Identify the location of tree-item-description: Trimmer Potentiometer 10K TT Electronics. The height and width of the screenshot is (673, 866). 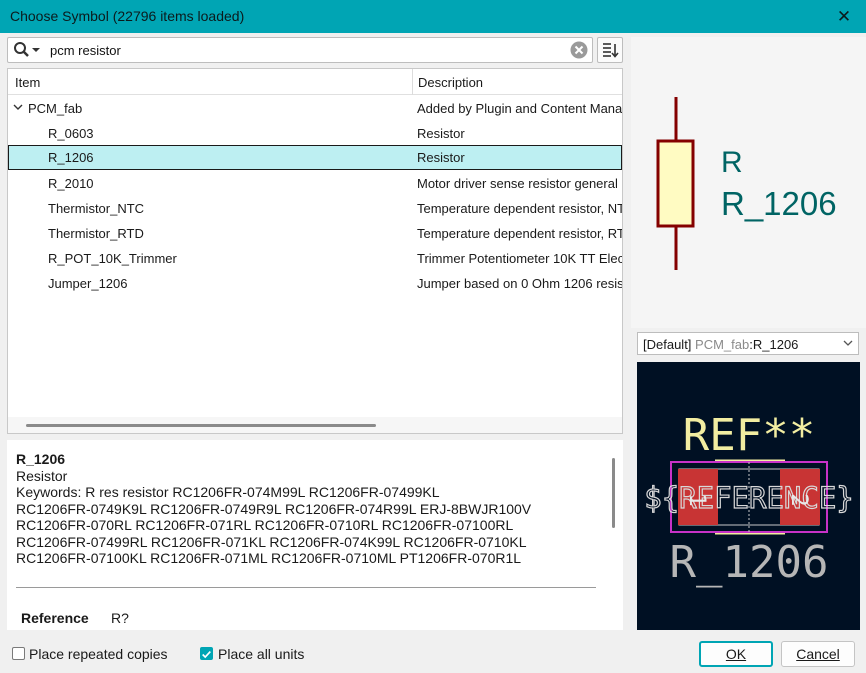
(519, 258).